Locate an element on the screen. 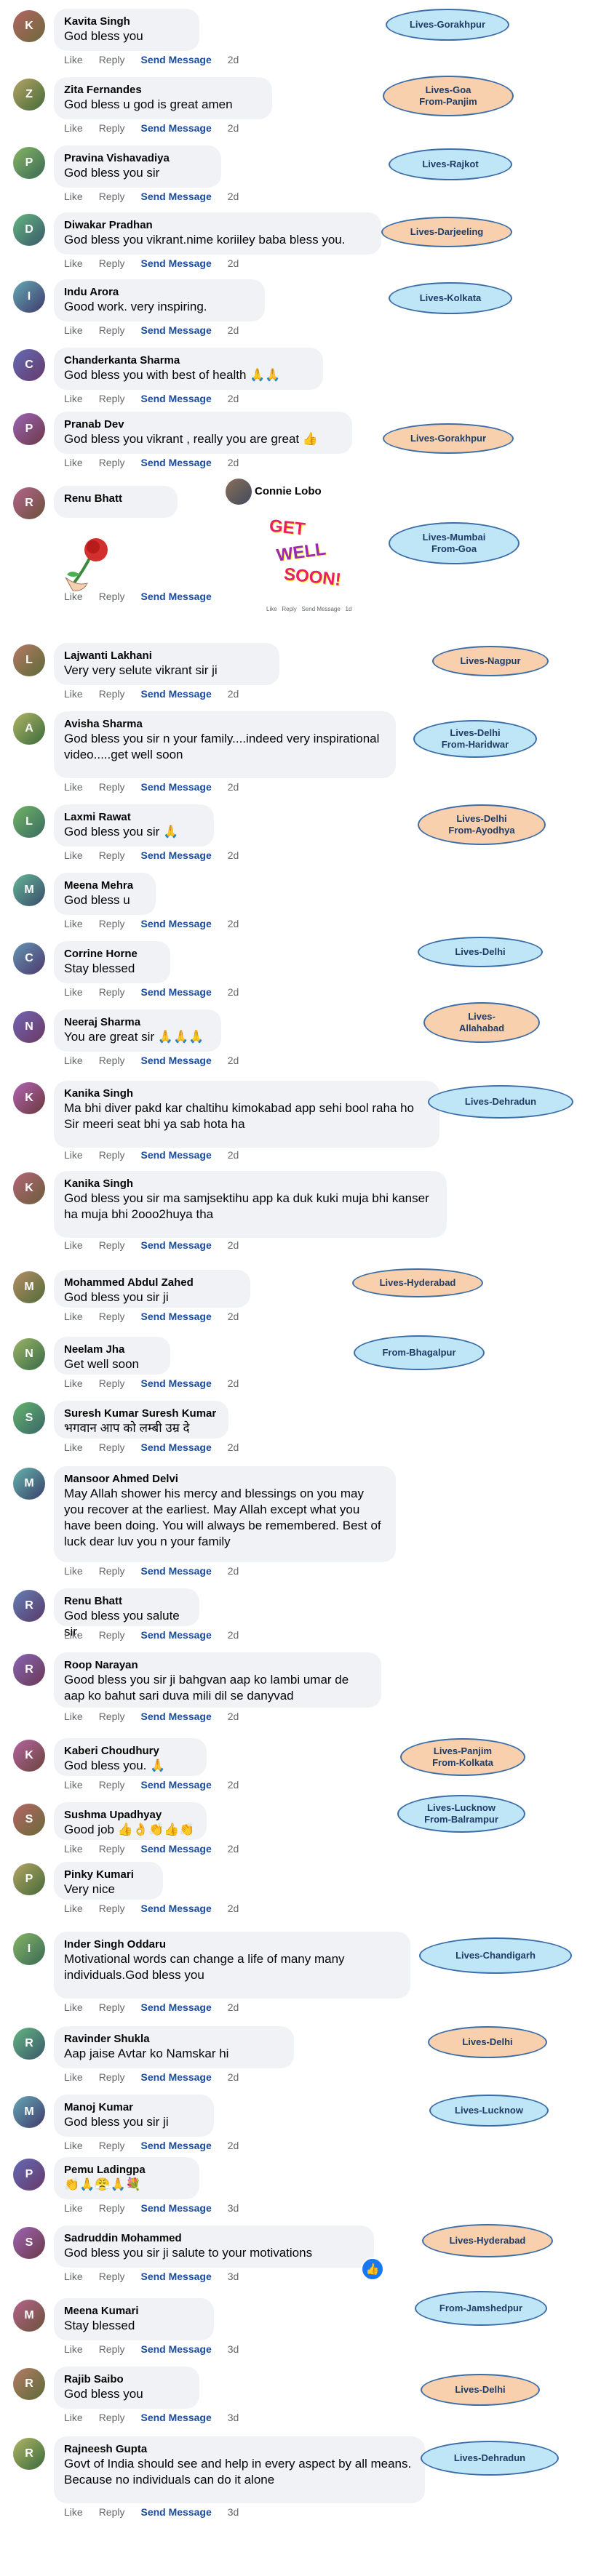  commenter-name: Rajneesh Gupta is located at coordinates (240, 2449).